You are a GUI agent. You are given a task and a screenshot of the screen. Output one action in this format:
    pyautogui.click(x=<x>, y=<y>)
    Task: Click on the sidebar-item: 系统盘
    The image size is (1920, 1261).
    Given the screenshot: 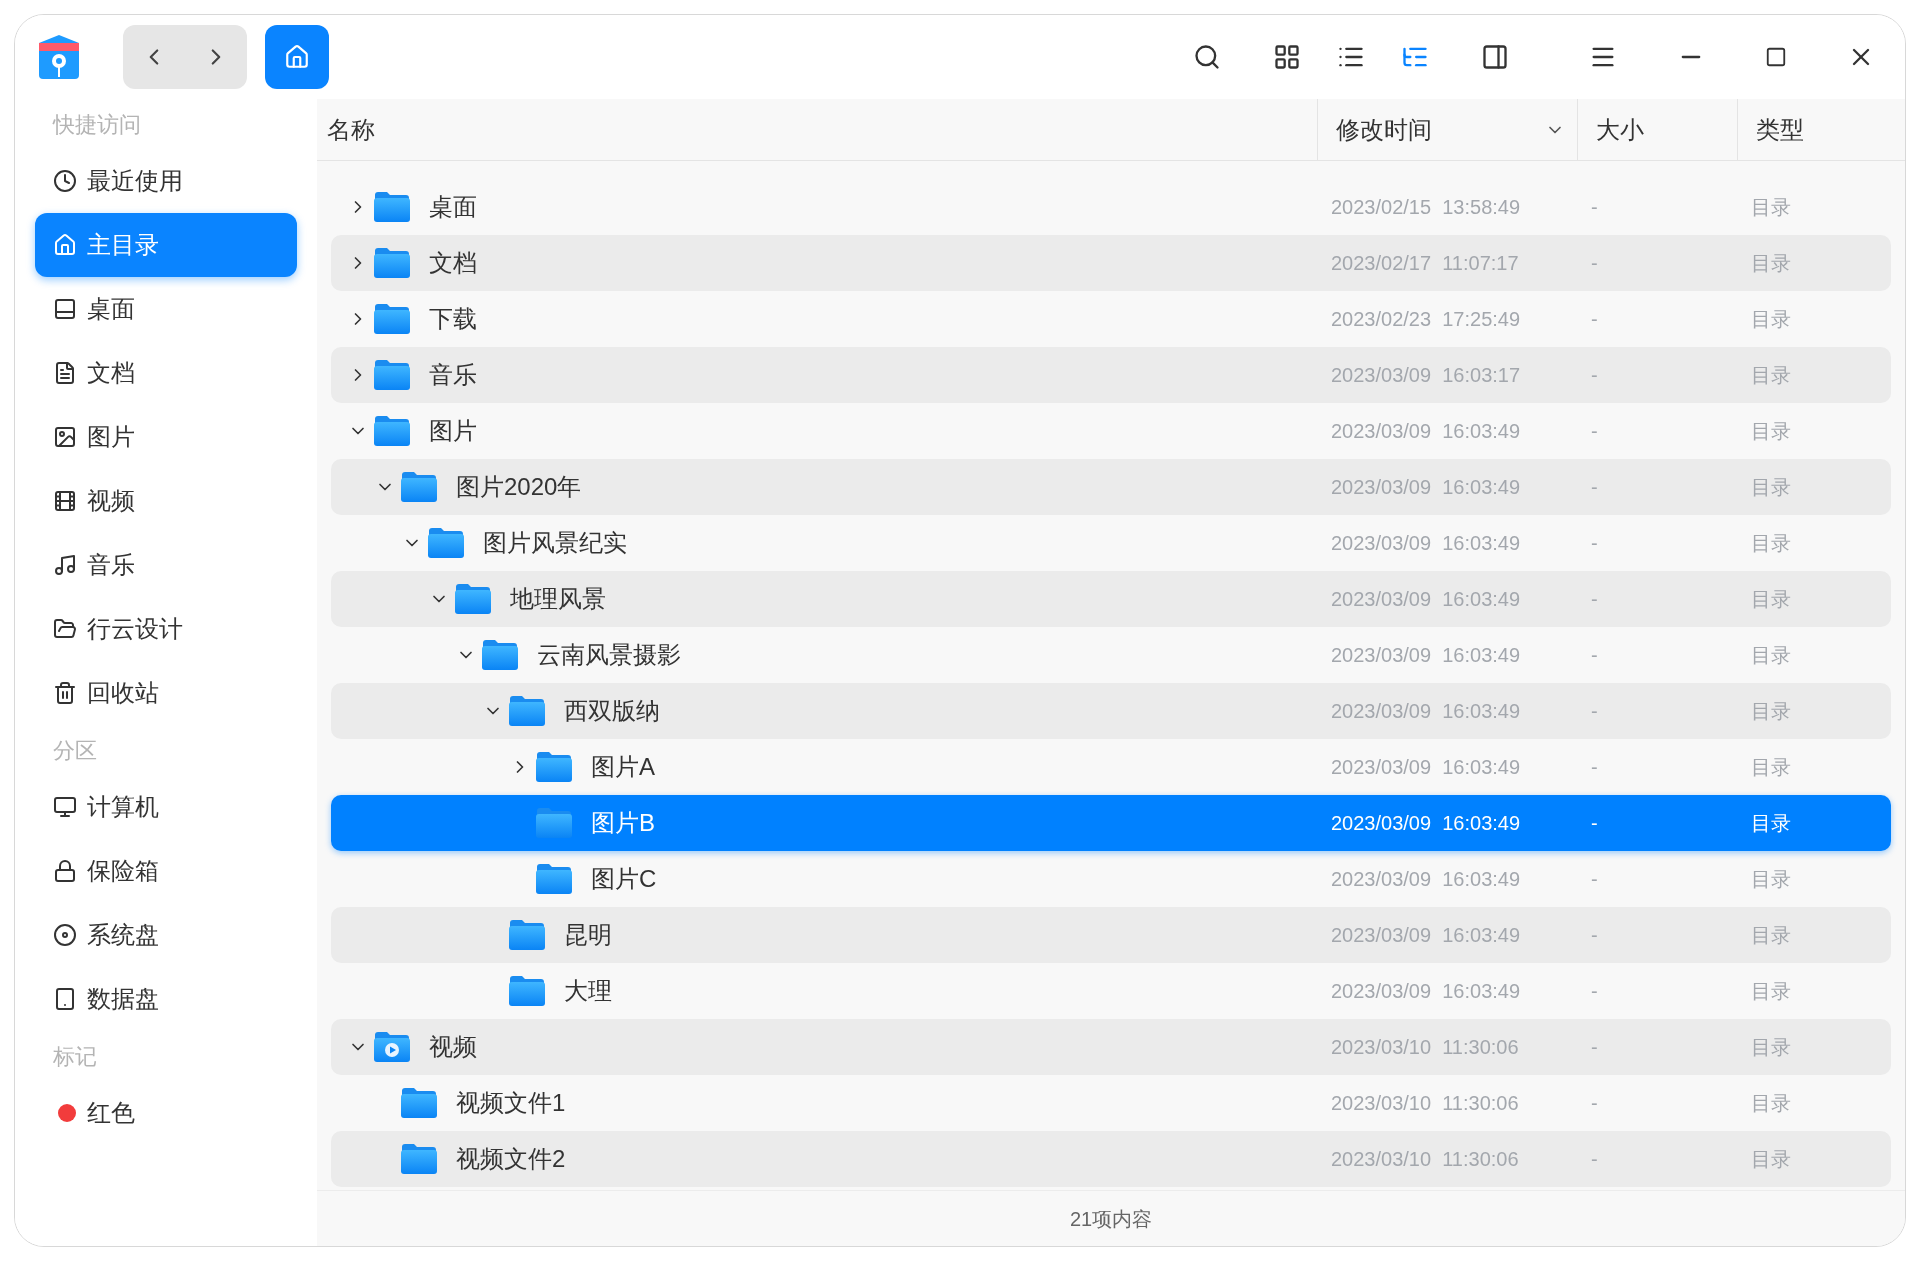 What is the action you would take?
    pyautogui.click(x=166, y=935)
    